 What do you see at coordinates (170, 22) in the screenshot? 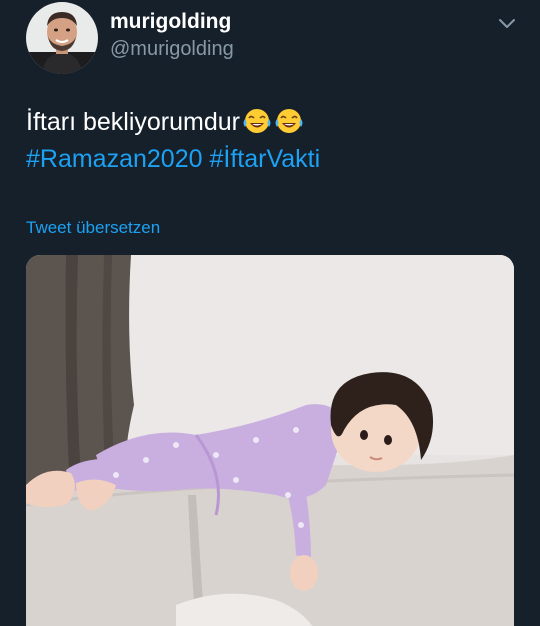
I see `author-display-name: murigolding` at bounding box center [170, 22].